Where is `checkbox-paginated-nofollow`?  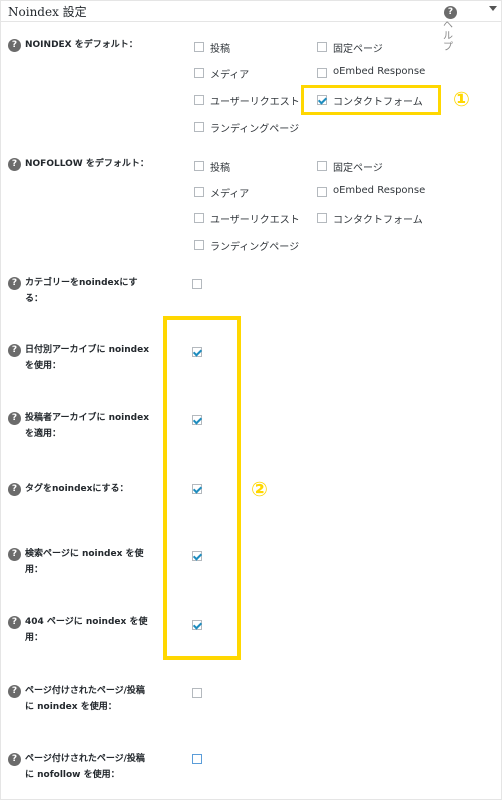
checkbox-paginated-nofollow is located at coordinates (197, 759).